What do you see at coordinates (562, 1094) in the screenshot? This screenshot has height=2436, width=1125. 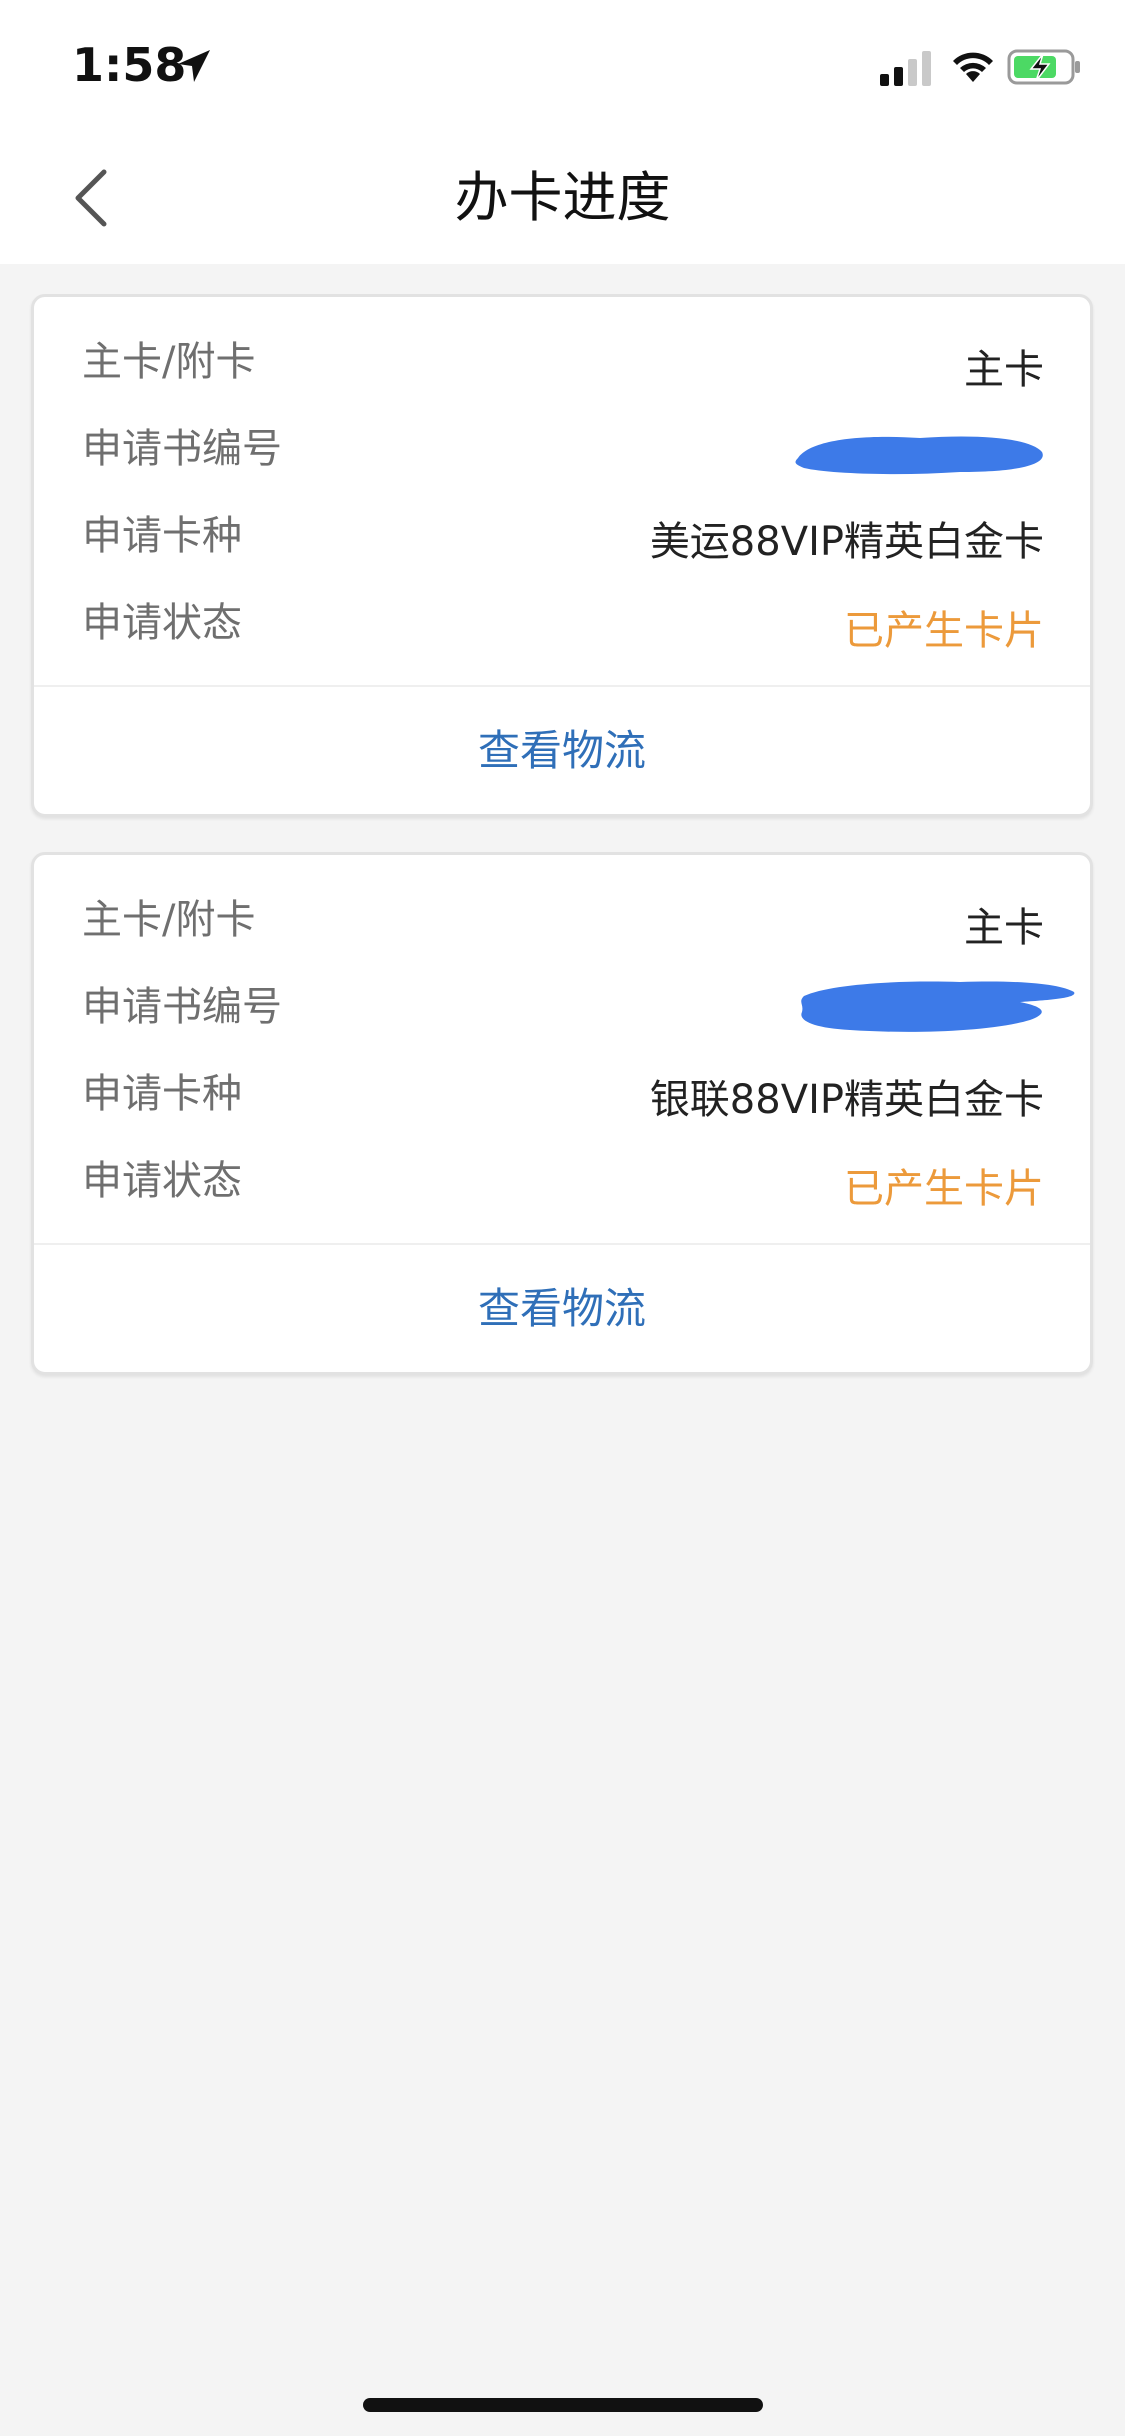 I see `card-product-row: 申请卡种 银联88VIP精英白金卡` at bounding box center [562, 1094].